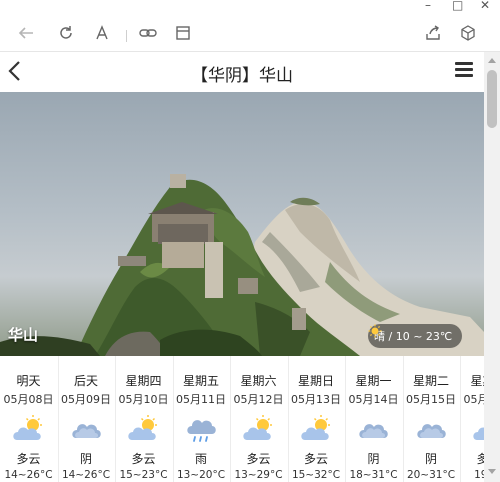 The width and height of the screenshot is (500, 482). I want to click on forecast-day: 星期一 05月14日阴 18~31°C, so click(373, 419).